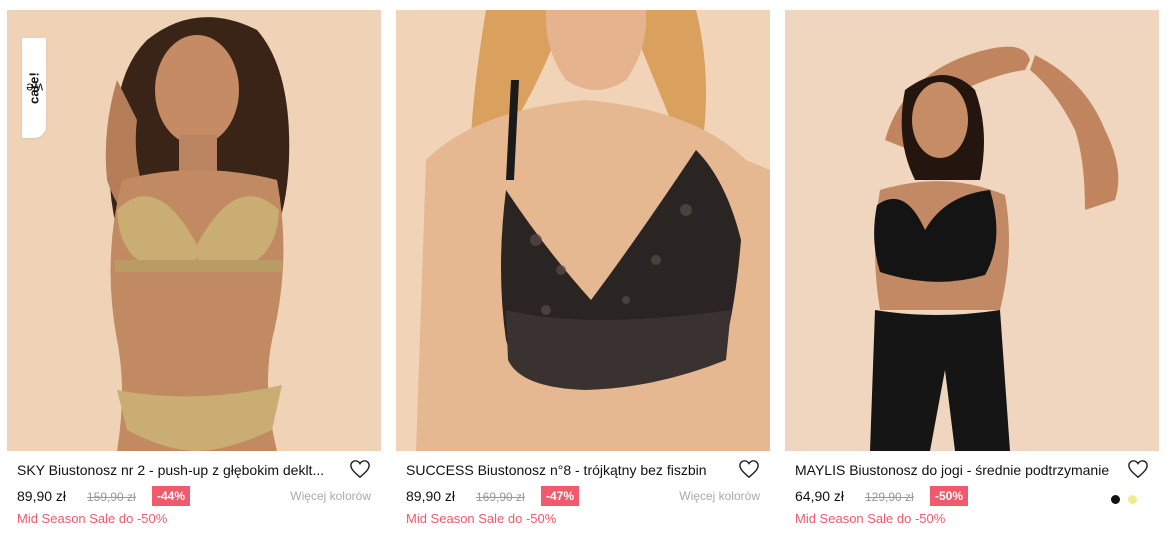 The image size is (1169, 535). What do you see at coordinates (500, 497) in the screenshot?
I see `old-price: 169,90 zł` at bounding box center [500, 497].